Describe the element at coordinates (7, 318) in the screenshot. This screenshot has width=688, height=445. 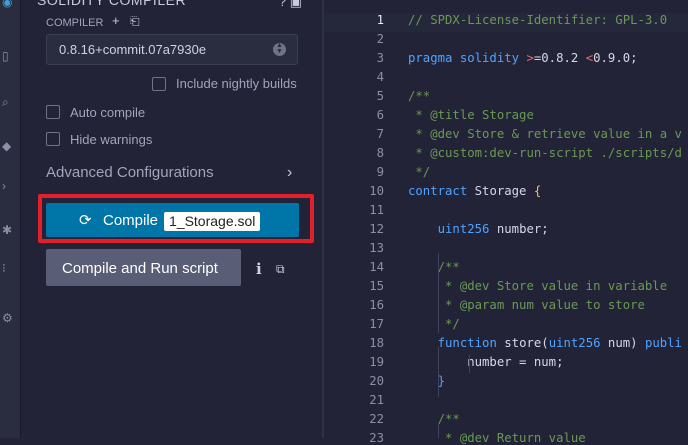
I see `settings-icon: ⚙` at that location.